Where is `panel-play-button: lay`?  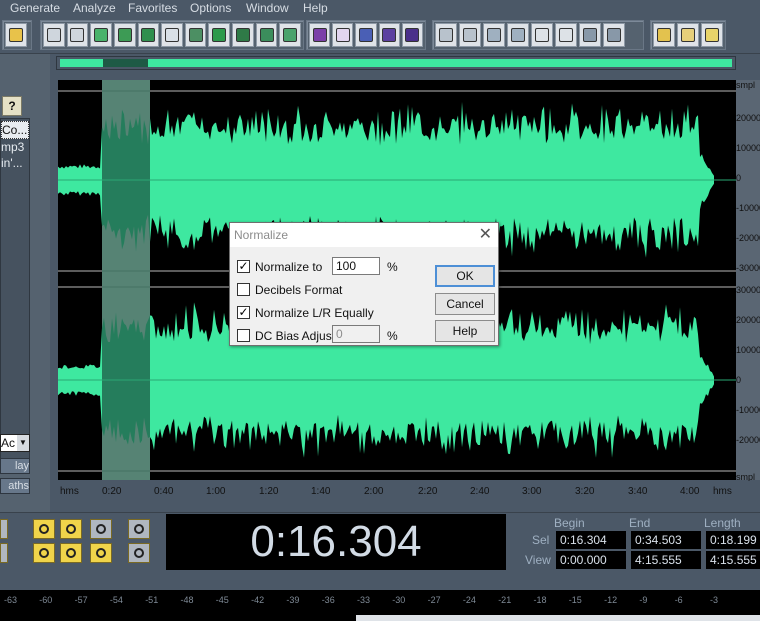
panel-play-button: lay is located at coordinates (15, 466).